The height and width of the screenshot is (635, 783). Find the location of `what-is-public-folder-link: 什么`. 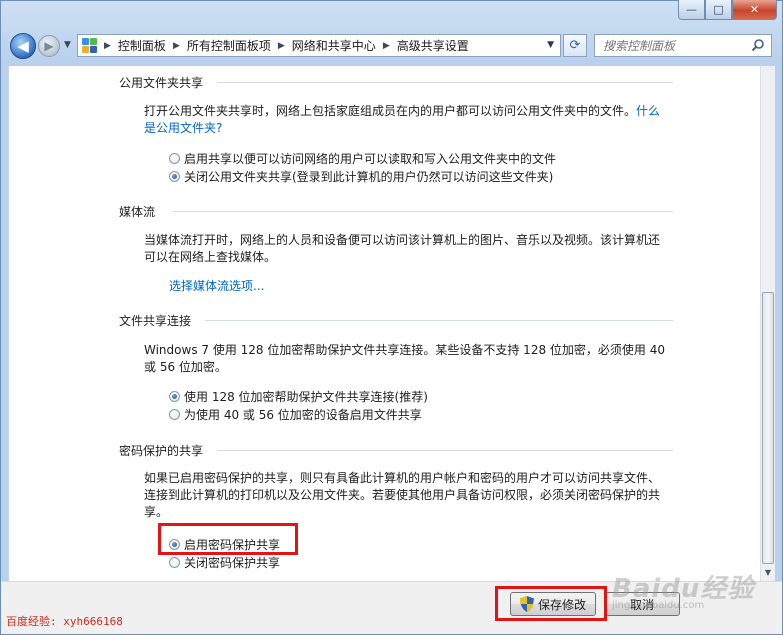

what-is-public-folder-link: 什么 is located at coordinates (648, 111).